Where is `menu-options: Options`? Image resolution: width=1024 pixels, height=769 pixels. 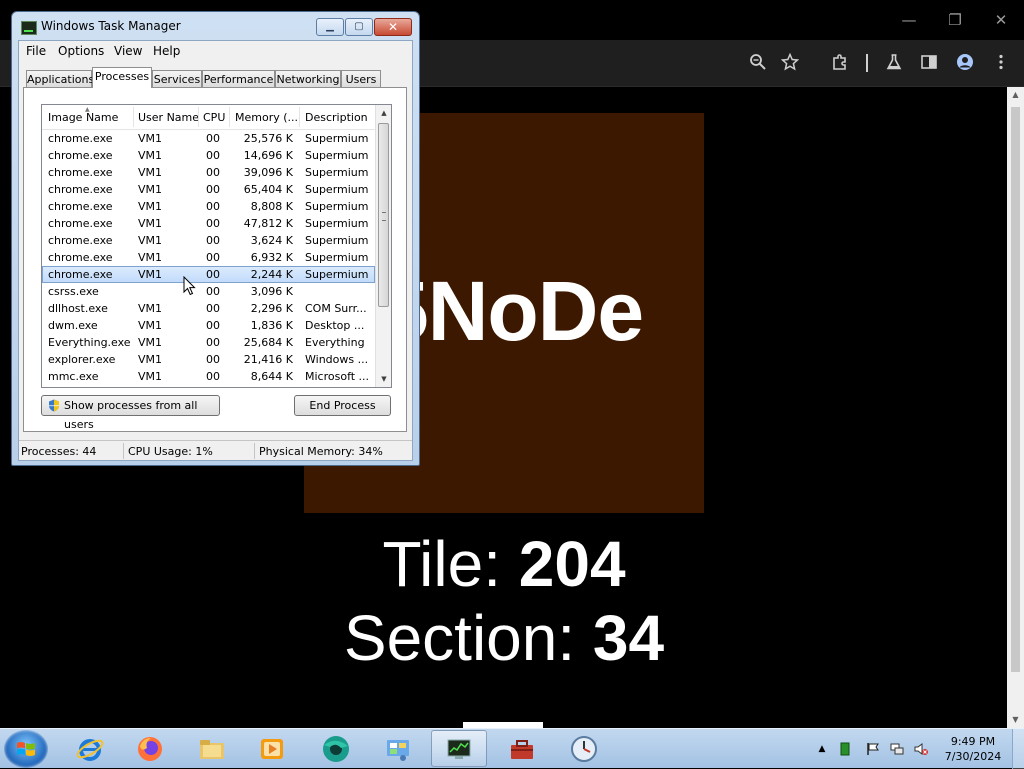 menu-options: Options is located at coordinates (81, 51).